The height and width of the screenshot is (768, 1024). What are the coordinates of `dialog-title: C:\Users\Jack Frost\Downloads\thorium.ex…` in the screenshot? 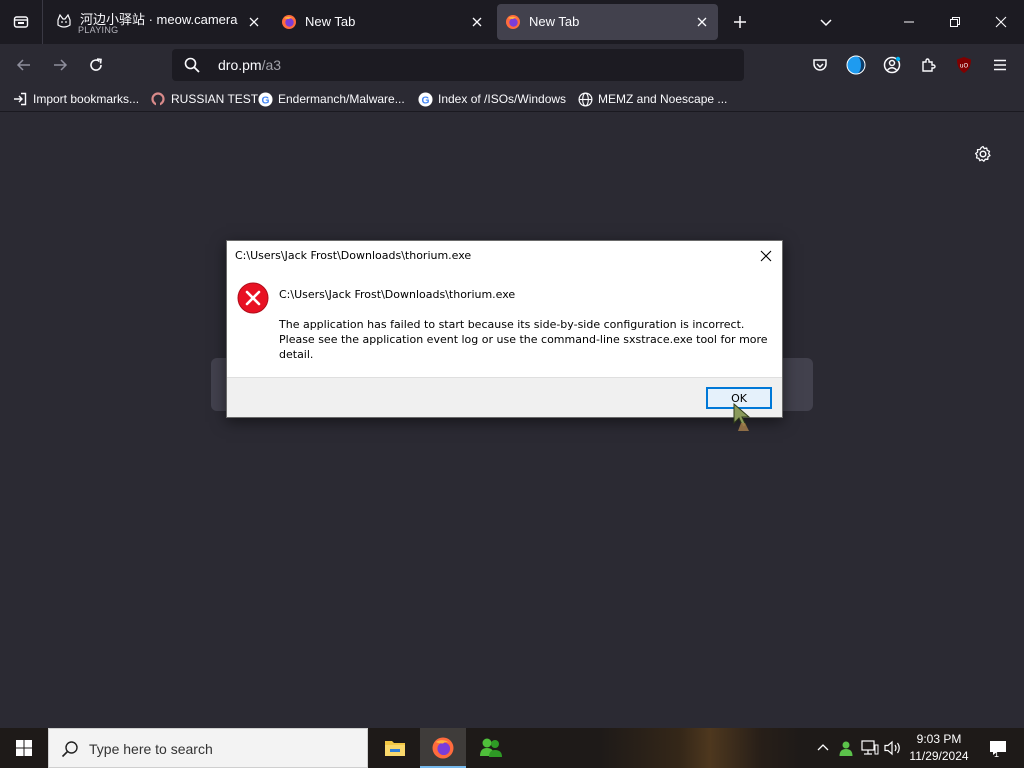 It's located at (353, 255).